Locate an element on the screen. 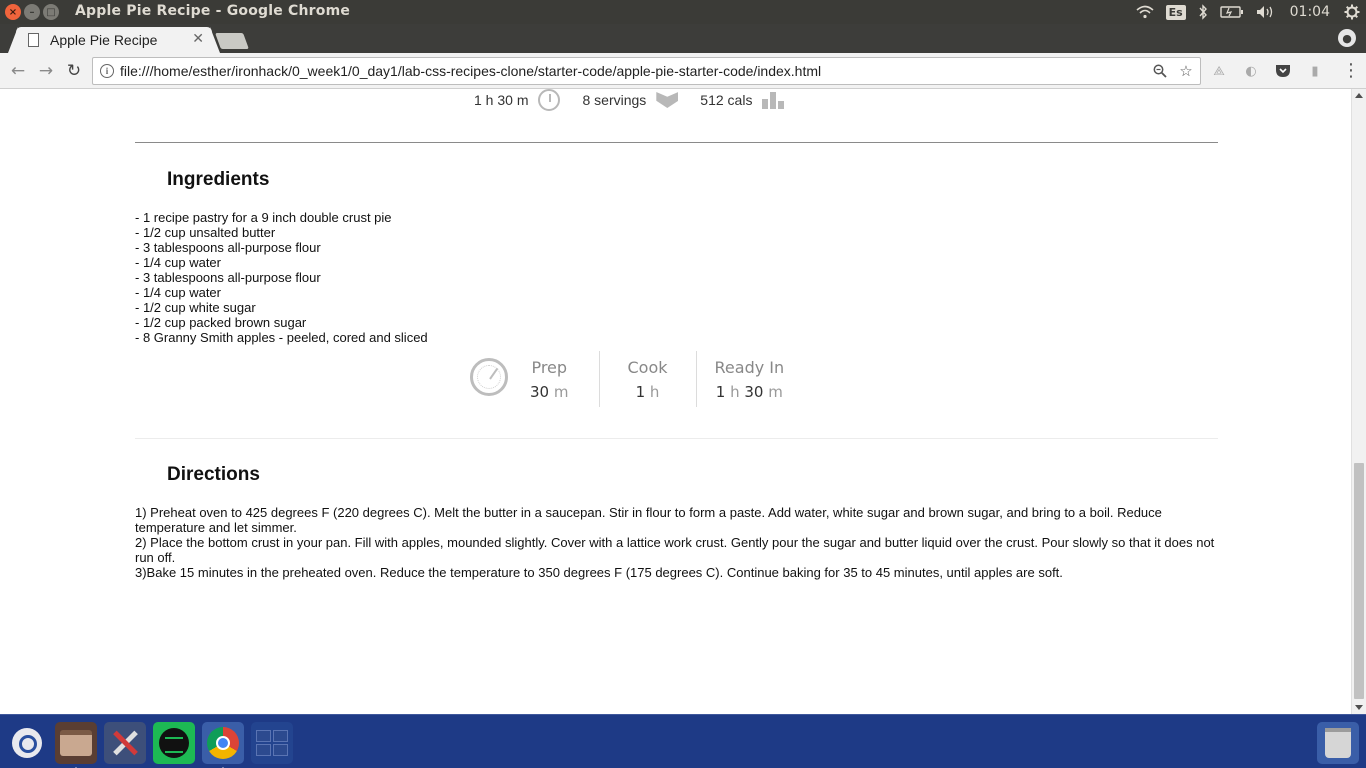 The height and width of the screenshot is (768, 1366). profile-icon: ● is located at coordinates (1347, 38).